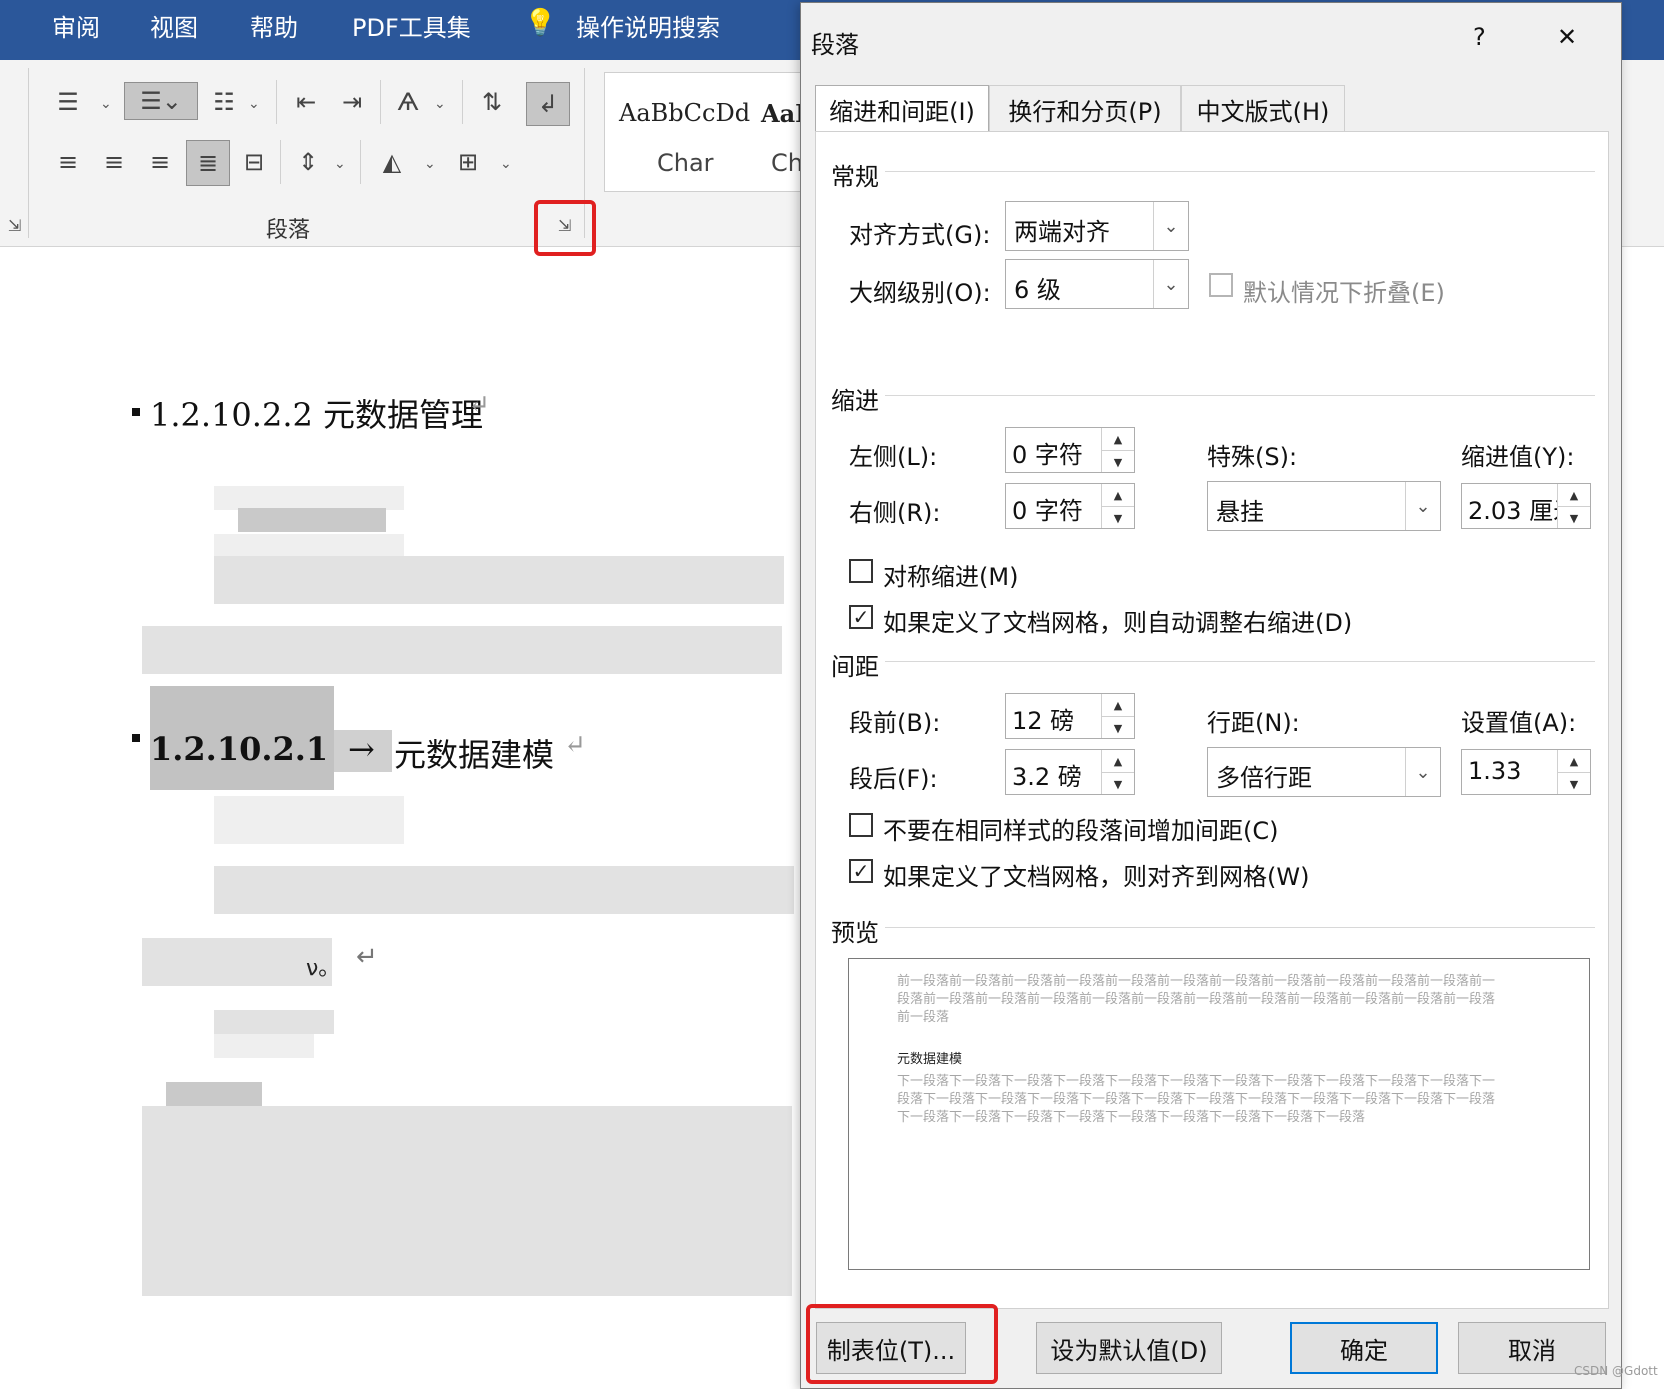 This screenshot has width=1664, height=1389. Describe the element at coordinates (506, 164) in the screenshot. I see `borders-dropdown-icon: ⌄` at that location.